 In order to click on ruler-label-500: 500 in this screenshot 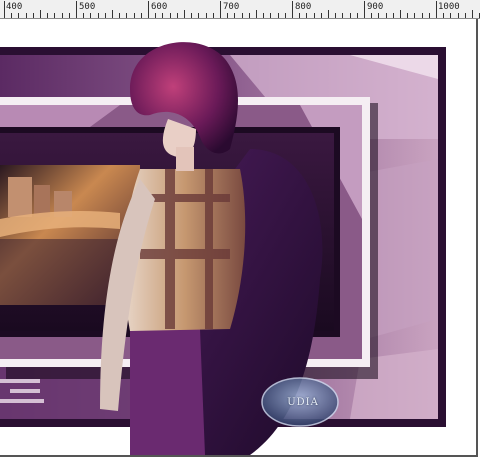, I will do `click(87, 7)`.